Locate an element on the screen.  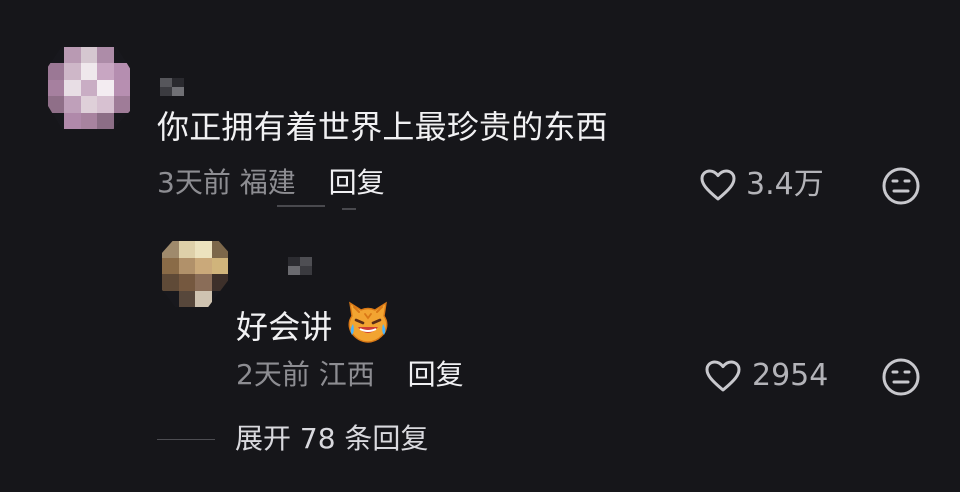
neutral-face-icon is located at coordinates (901, 186).